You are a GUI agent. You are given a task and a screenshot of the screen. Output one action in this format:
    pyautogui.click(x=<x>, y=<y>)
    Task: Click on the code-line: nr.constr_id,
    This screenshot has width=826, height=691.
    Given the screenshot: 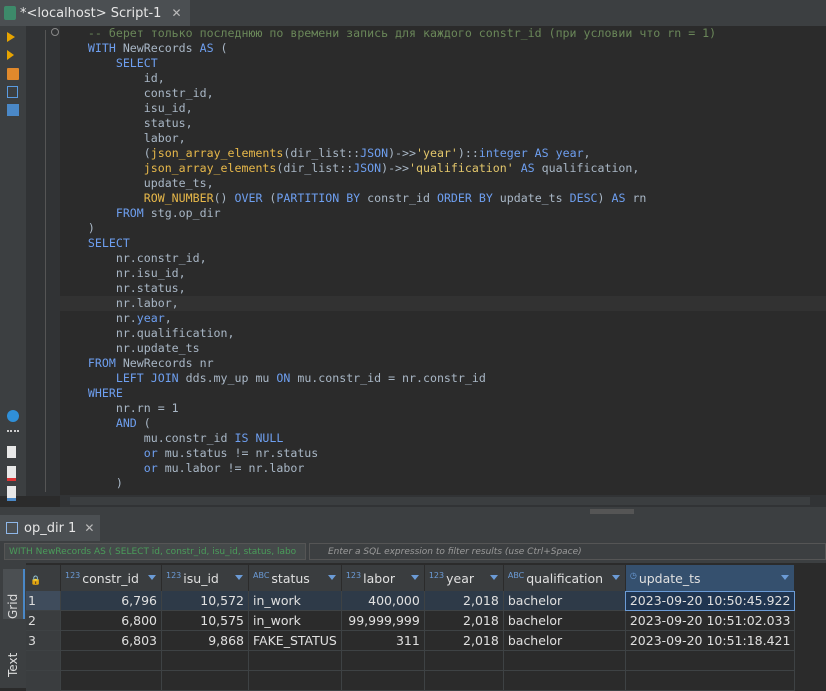 What is the action you would take?
    pyautogui.click(x=133, y=258)
    